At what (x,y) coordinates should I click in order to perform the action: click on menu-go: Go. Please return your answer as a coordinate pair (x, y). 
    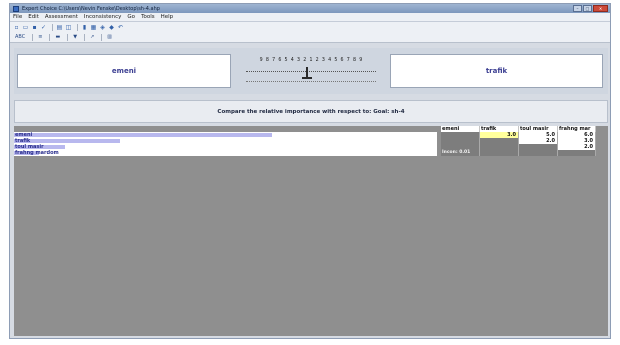
    Looking at the image, I should click on (131, 17).